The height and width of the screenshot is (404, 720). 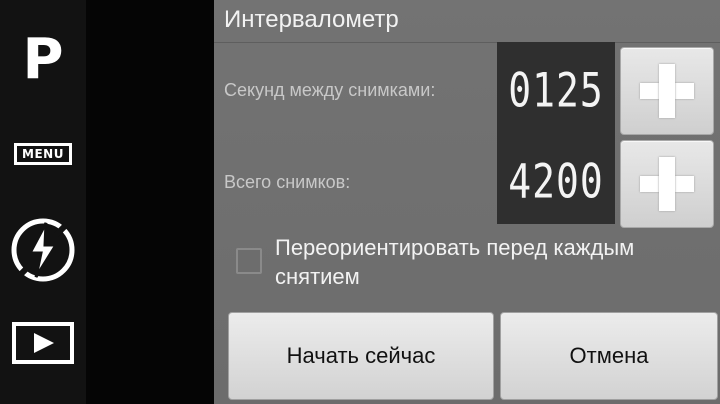 What do you see at coordinates (311, 19) in the screenshot?
I see `dialog-title: Интервалометр` at bounding box center [311, 19].